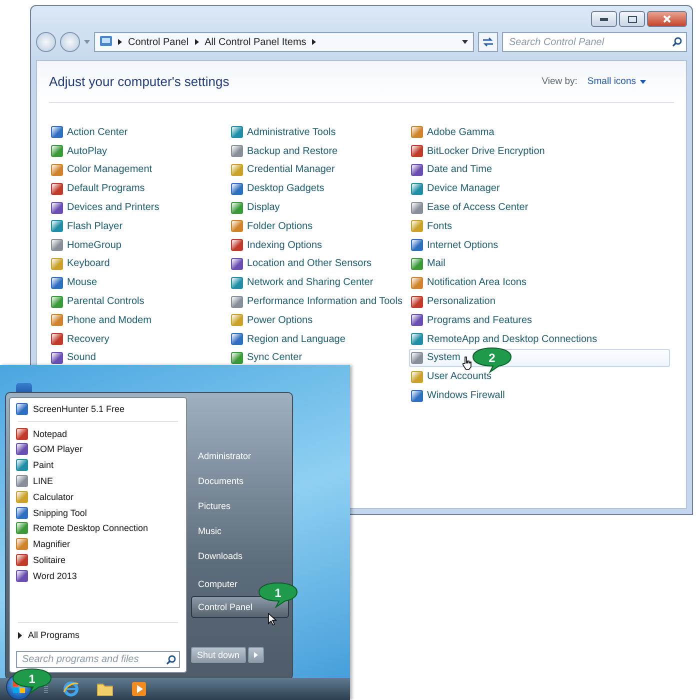 This screenshot has width=700, height=700. I want to click on control-panel-item: Sync Center, so click(317, 358).